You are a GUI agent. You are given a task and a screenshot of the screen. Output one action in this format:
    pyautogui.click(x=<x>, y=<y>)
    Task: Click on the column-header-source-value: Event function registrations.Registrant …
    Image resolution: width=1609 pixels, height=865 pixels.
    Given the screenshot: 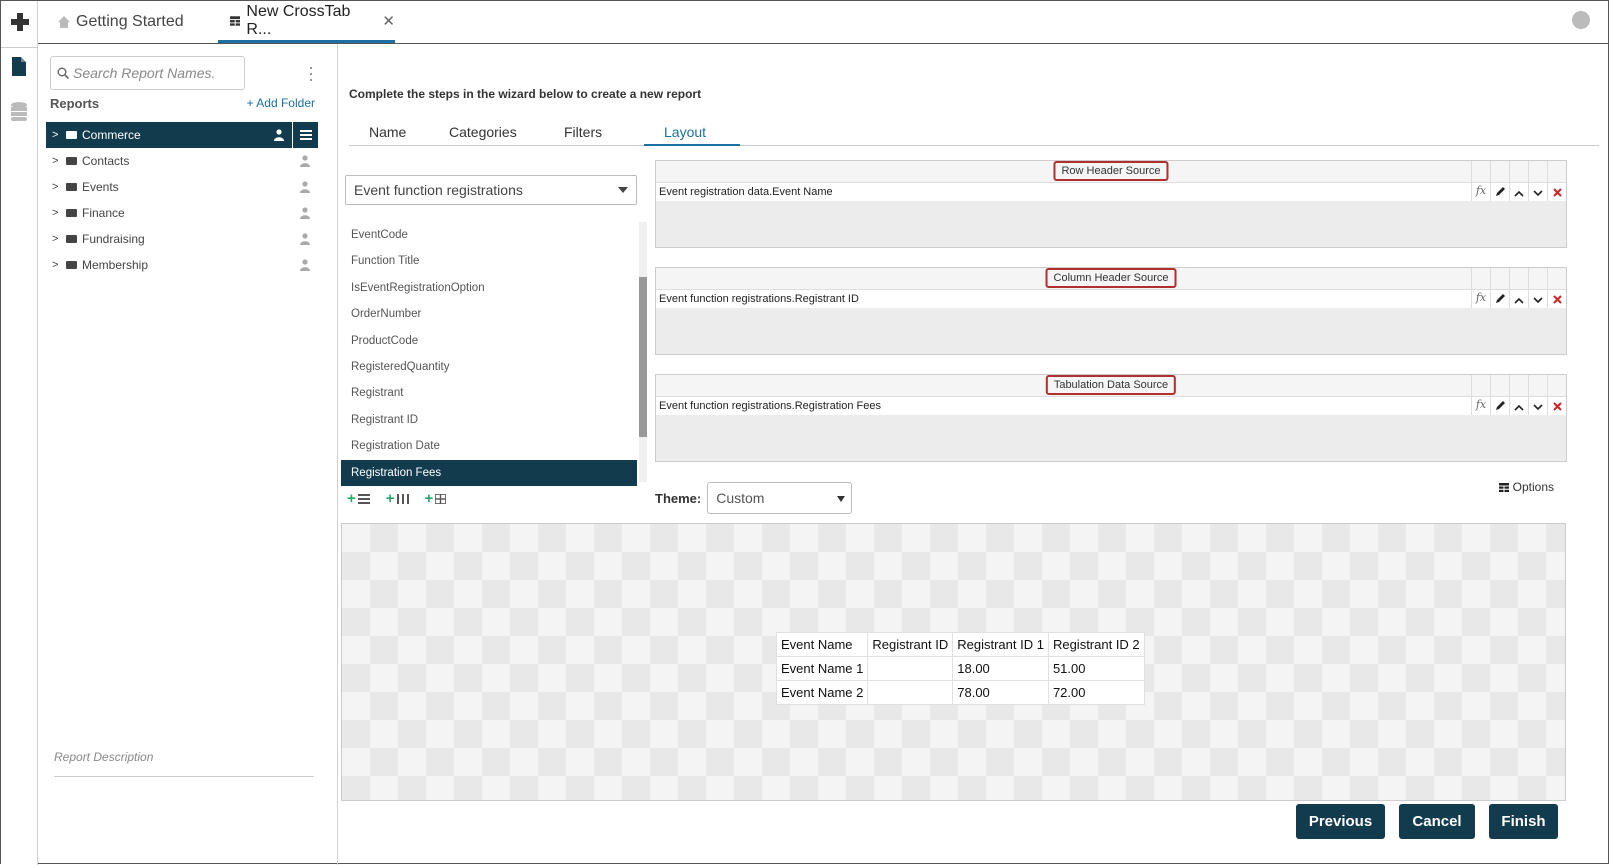 What is the action you would take?
    pyautogui.click(x=1111, y=299)
    